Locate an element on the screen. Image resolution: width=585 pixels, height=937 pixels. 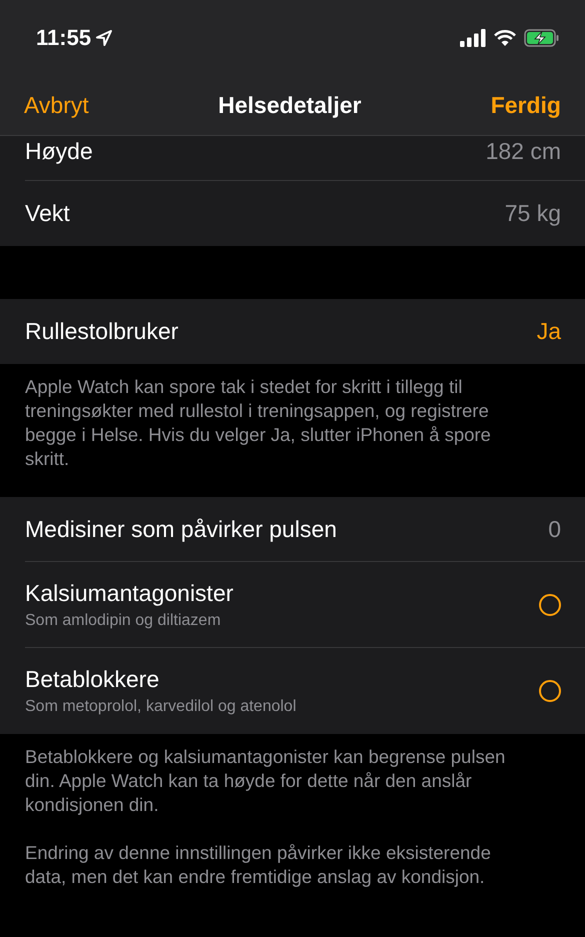
option-row: Betablokkere Som metoprolol, karvedilol og atenolol is located at coordinates (305, 691).